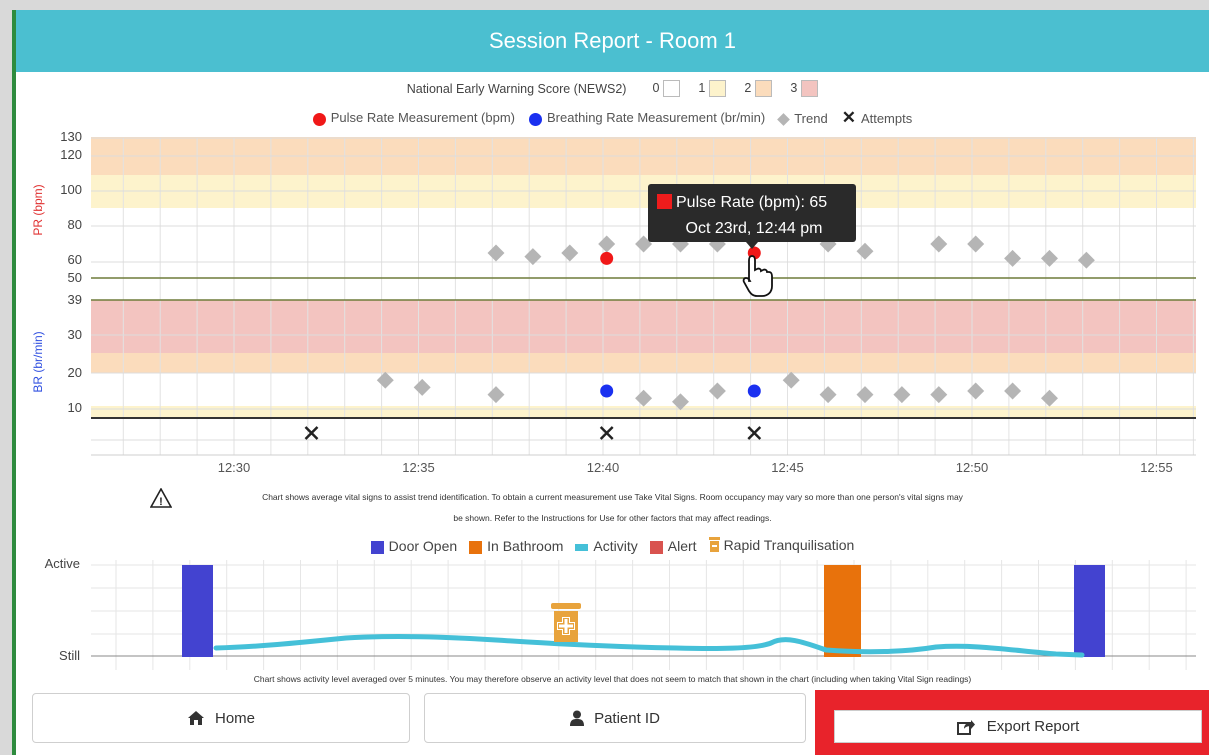 The image size is (1209, 755). What do you see at coordinates (664, 201) in the screenshot?
I see `tooltip-red-square-icon` at bounding box center [664, 201].